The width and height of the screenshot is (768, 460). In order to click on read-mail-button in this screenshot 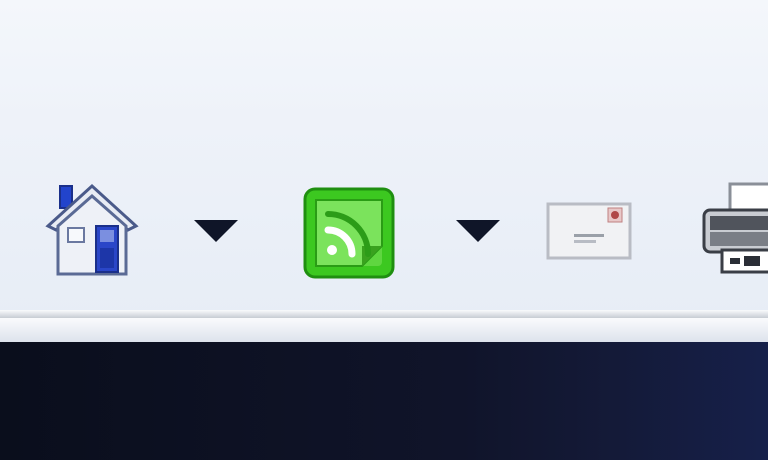, I will do `click(589, 231)`.